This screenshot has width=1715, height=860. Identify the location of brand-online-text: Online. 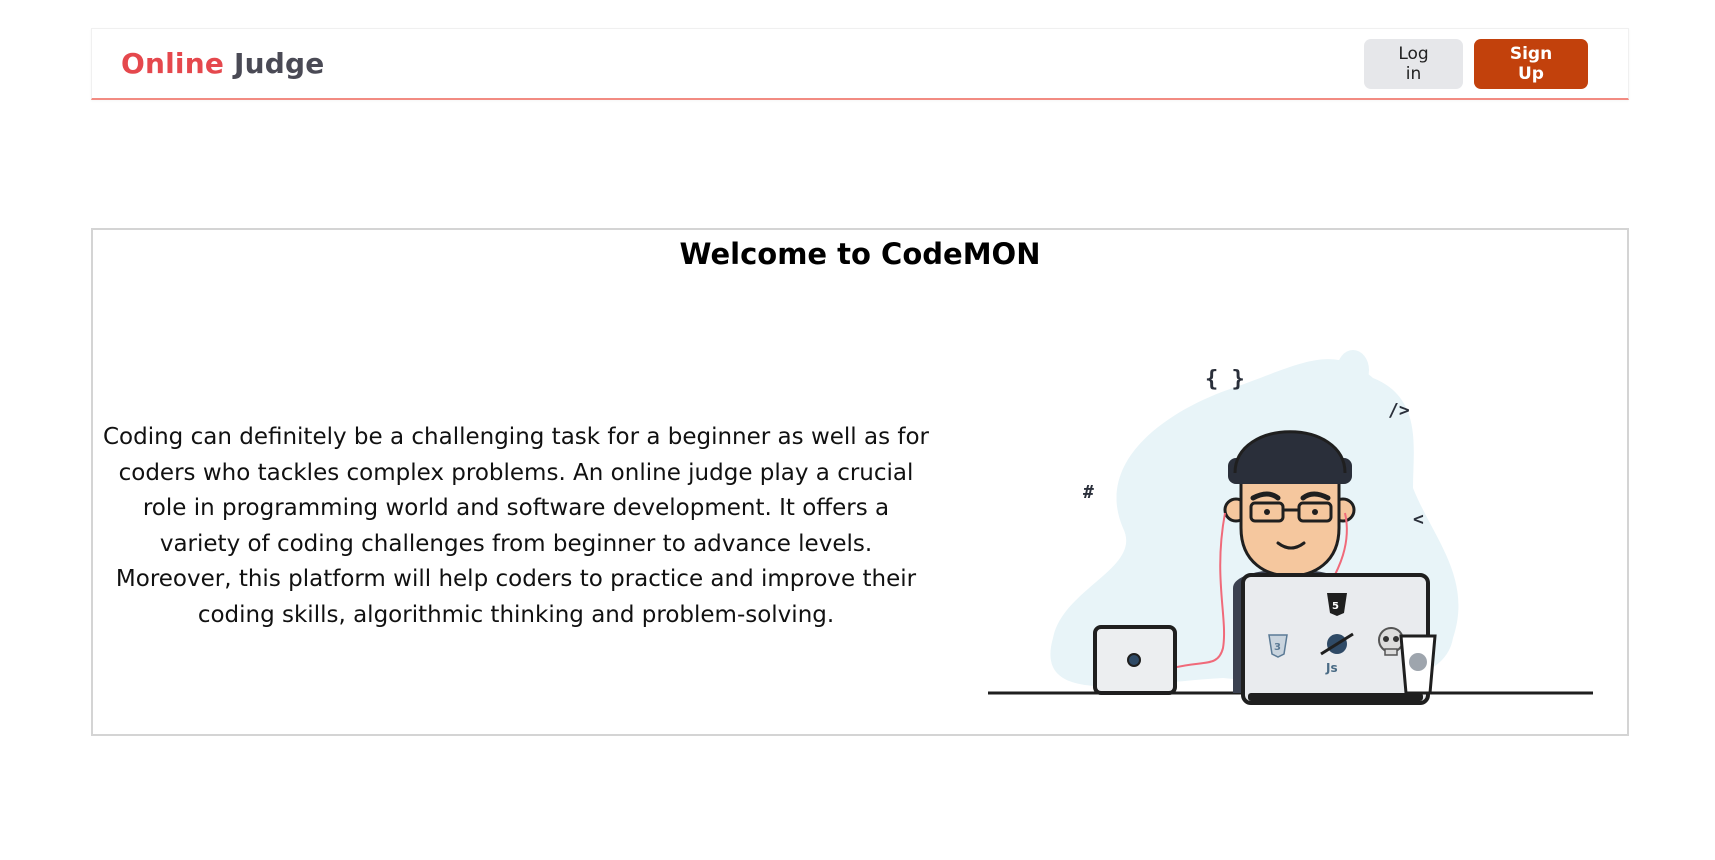
(173, 63).